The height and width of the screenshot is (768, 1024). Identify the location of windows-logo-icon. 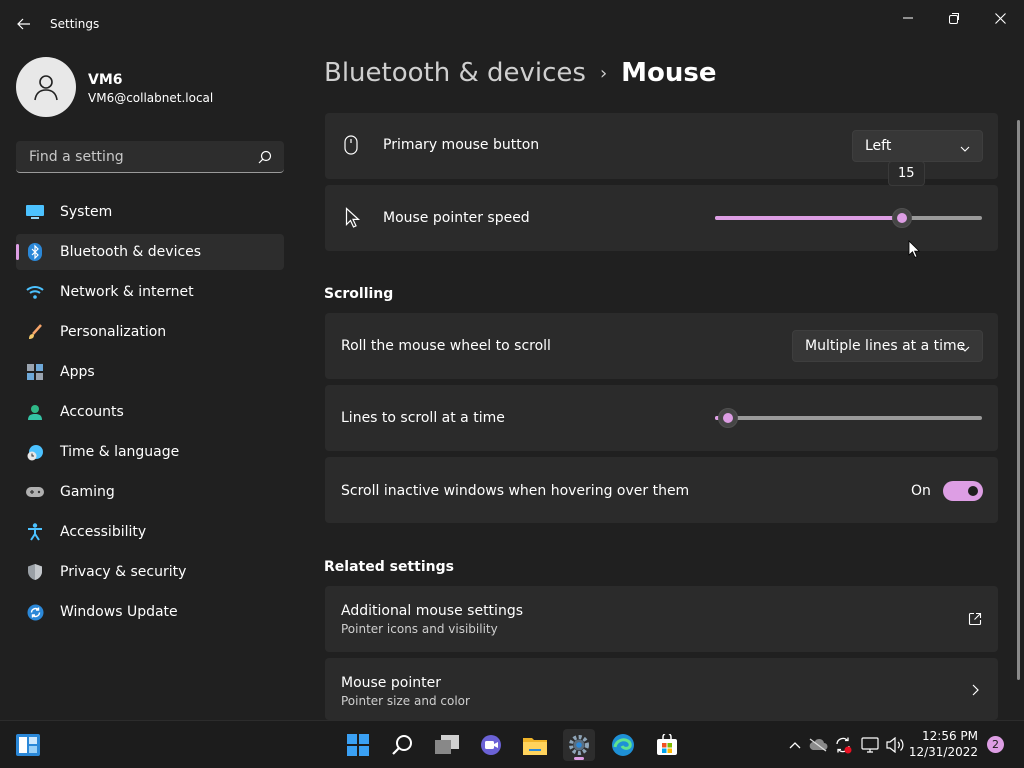
(358, 745).